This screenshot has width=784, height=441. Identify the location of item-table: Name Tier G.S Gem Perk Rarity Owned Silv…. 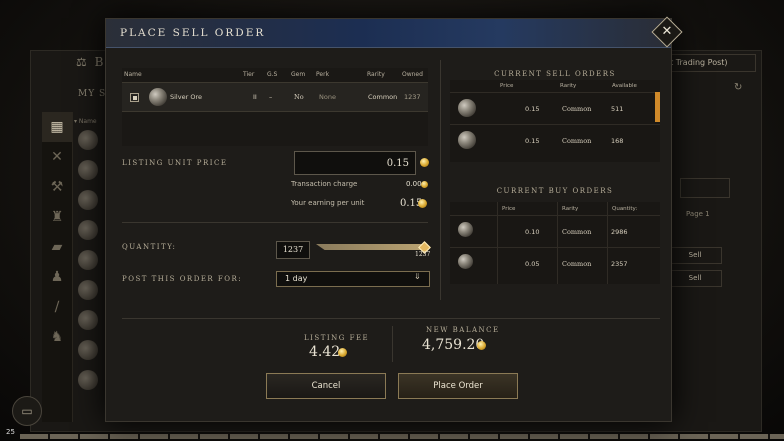
(275, 107).